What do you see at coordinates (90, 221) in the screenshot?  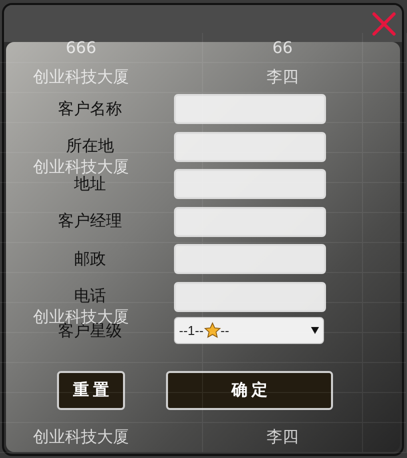 I see `field-label: 客户经理` at bounding box center [90, 221].